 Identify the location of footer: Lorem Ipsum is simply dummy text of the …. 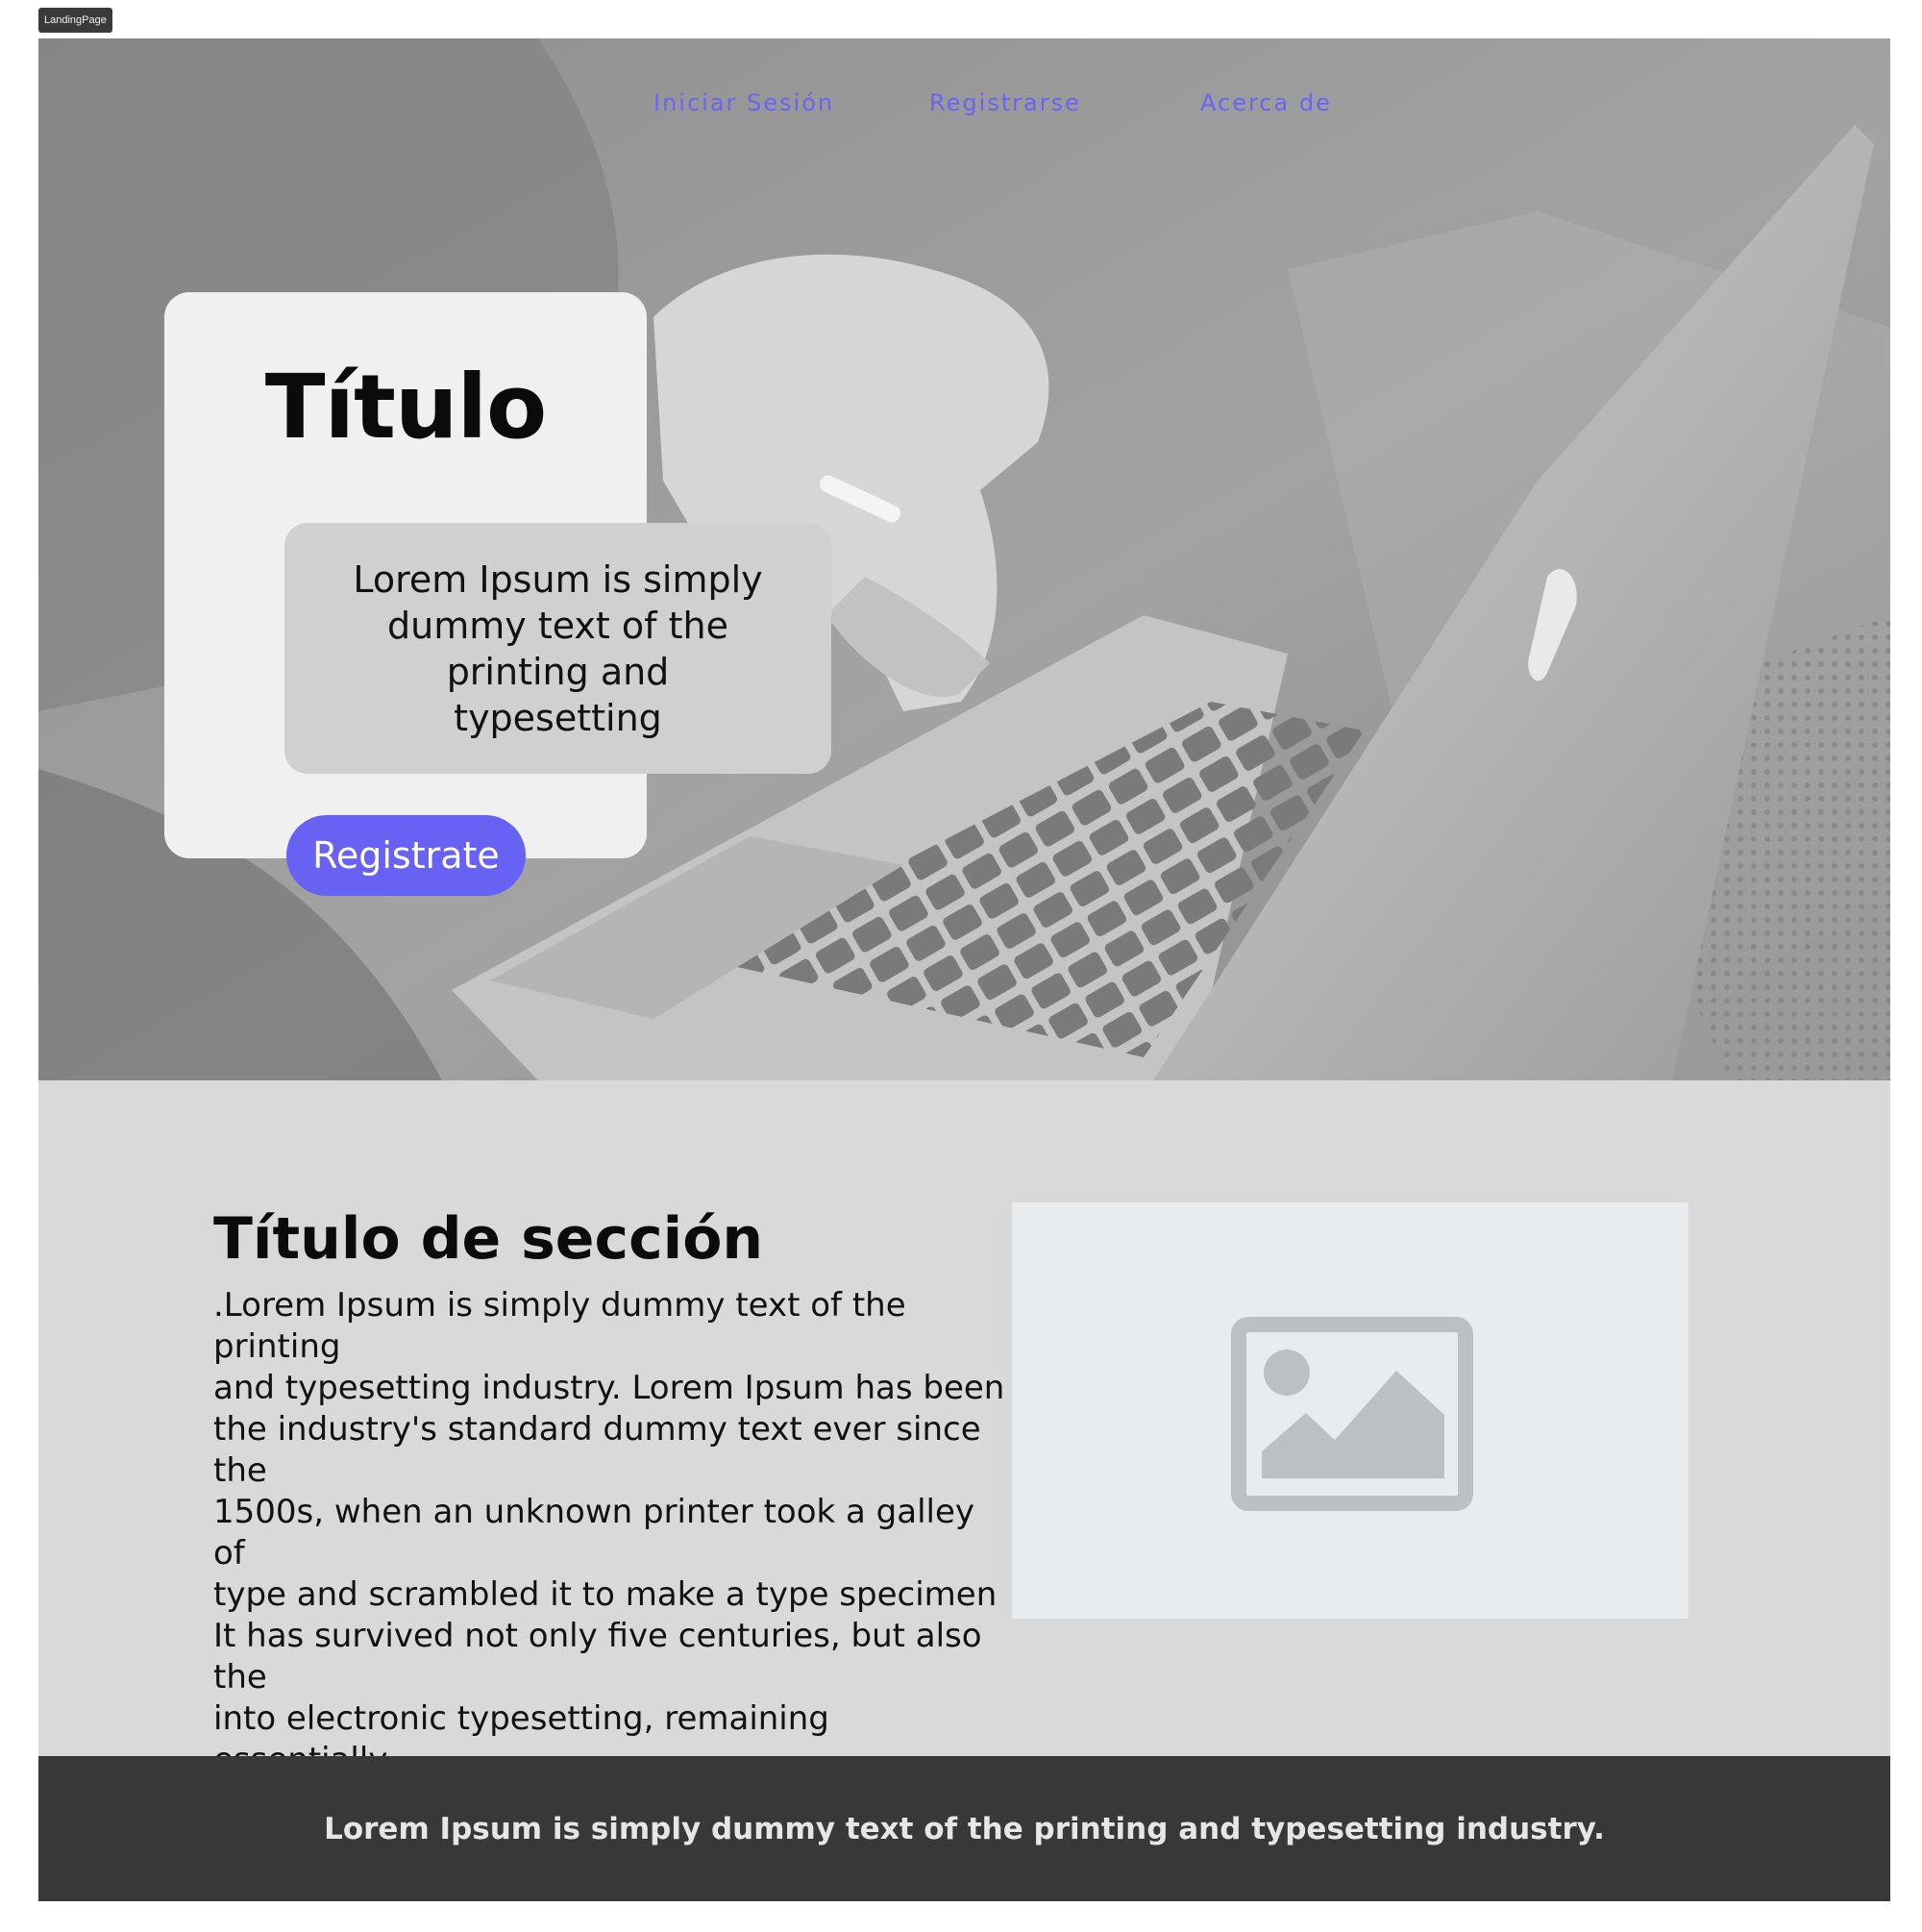
(964, 1829).